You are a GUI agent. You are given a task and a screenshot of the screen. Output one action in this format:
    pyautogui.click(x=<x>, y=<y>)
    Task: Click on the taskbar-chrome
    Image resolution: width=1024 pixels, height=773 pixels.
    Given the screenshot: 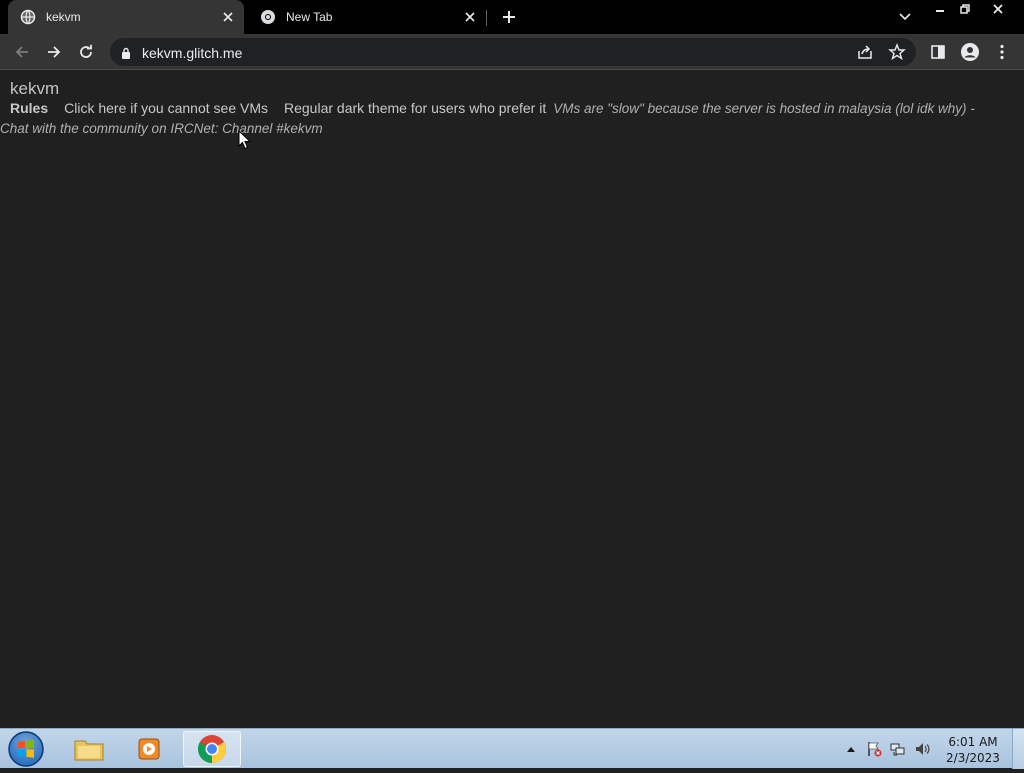 What is the action you would take?
    pyautogui.click(x=212, y=749)
    